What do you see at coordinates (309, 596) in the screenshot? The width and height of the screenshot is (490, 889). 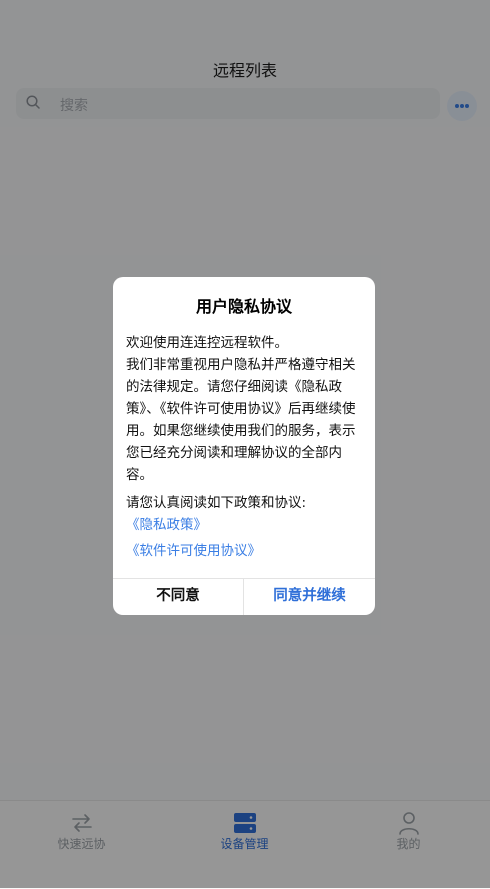 I see `accept-continue-button: 同意并继续` at bounding box center [309, 596].